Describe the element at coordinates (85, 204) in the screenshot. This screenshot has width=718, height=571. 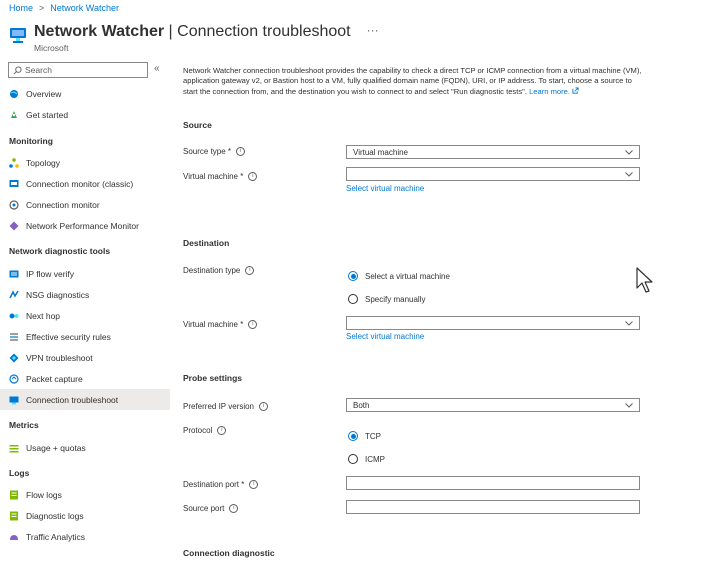
I see `sidebar-item-connection-monitor: Connection monitor` at that location.